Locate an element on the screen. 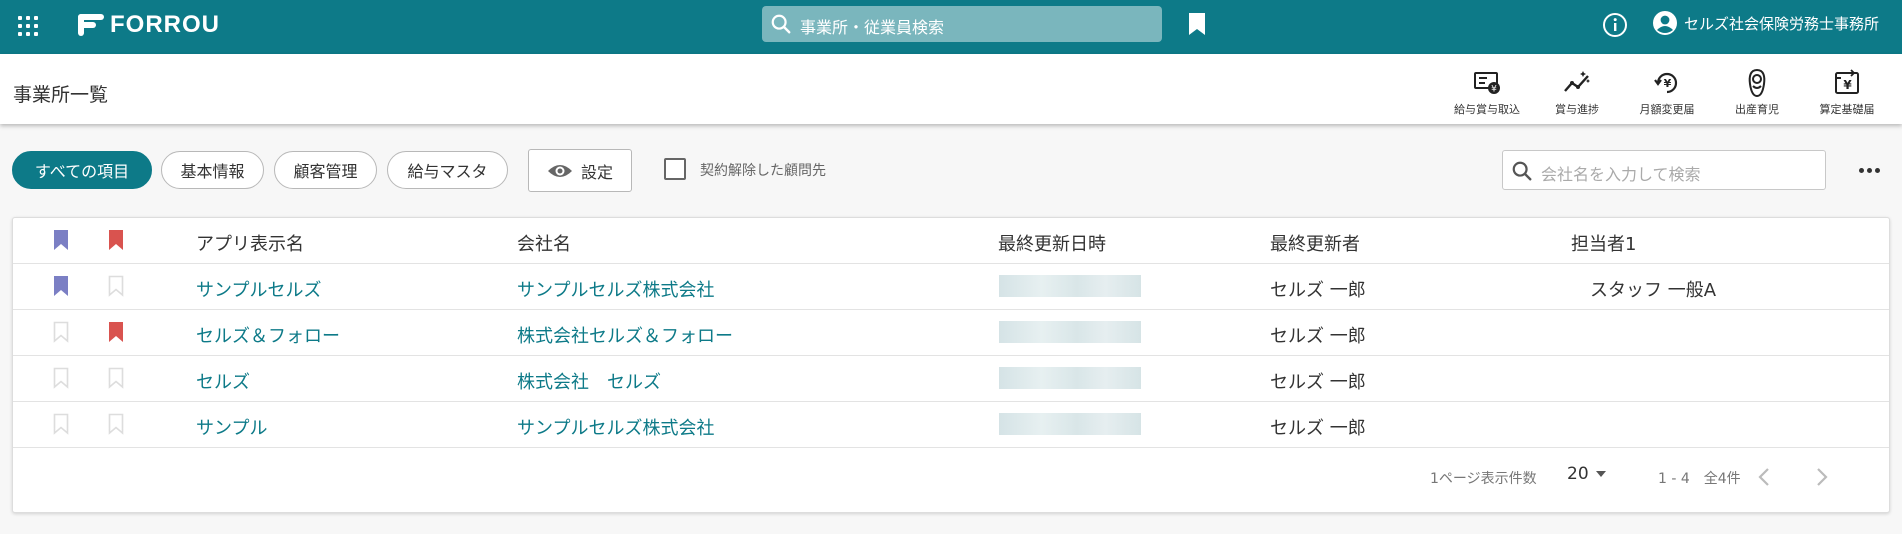  pagination-range: 1 - 4 全4件 is located at coordinates (1699, 479).